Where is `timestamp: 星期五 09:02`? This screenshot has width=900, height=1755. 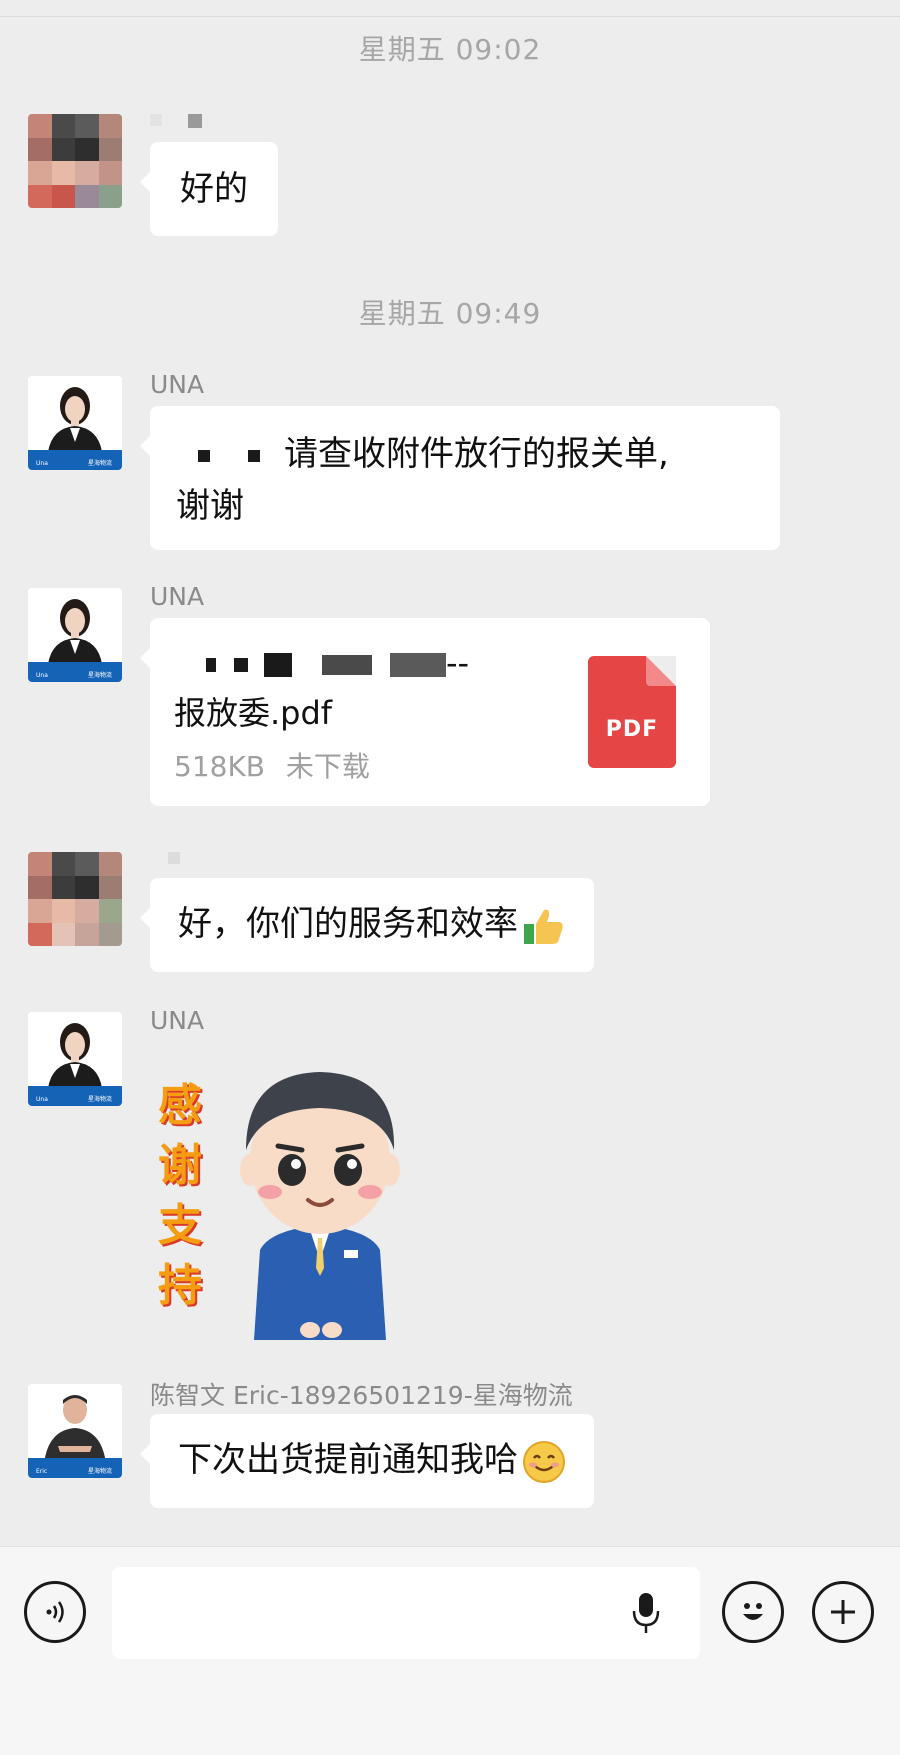 timestamp: 星期五 09:02 is located at coordinates (450, 49).